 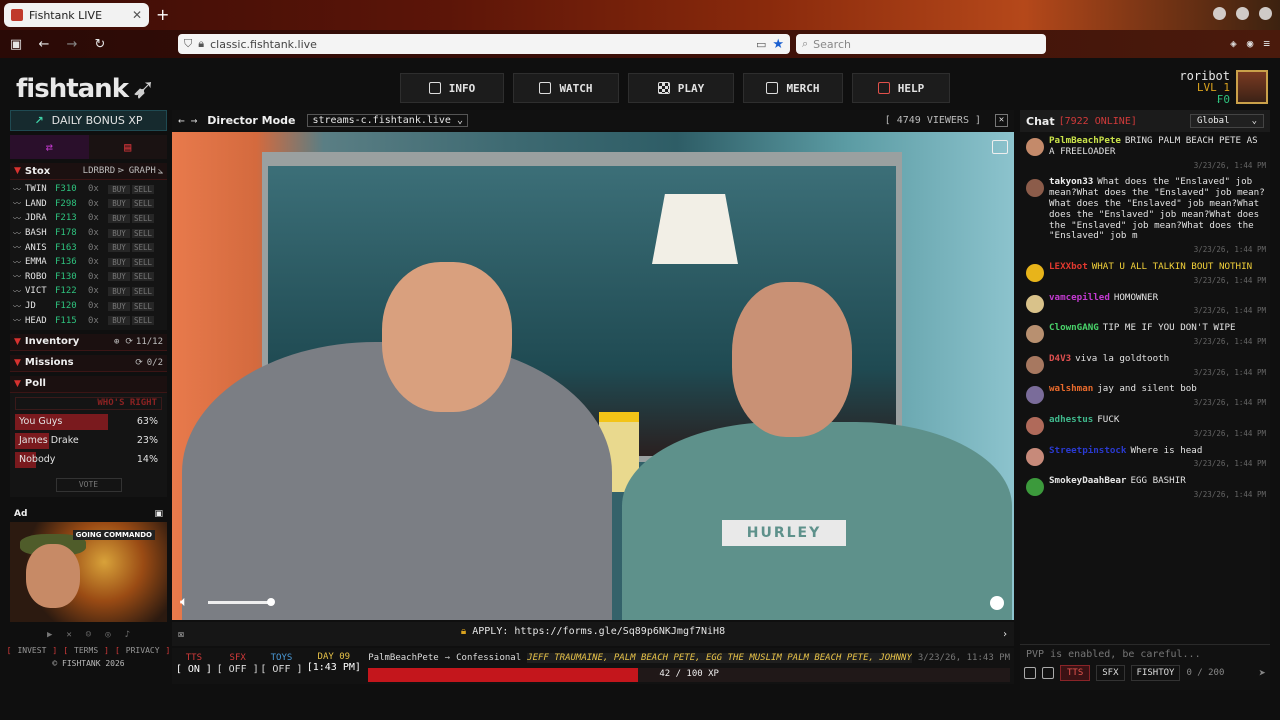 I want to click on poll-option: You Guys 63%, so click(x=88, y=421).